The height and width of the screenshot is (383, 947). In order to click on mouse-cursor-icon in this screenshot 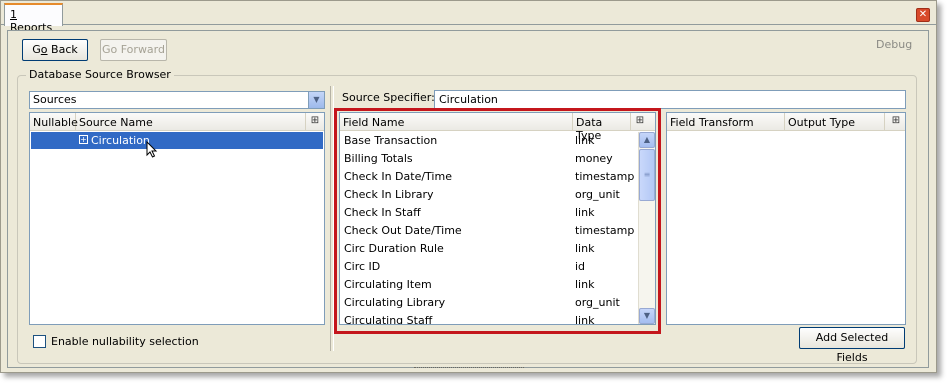, I will do `click(152, 149)`.